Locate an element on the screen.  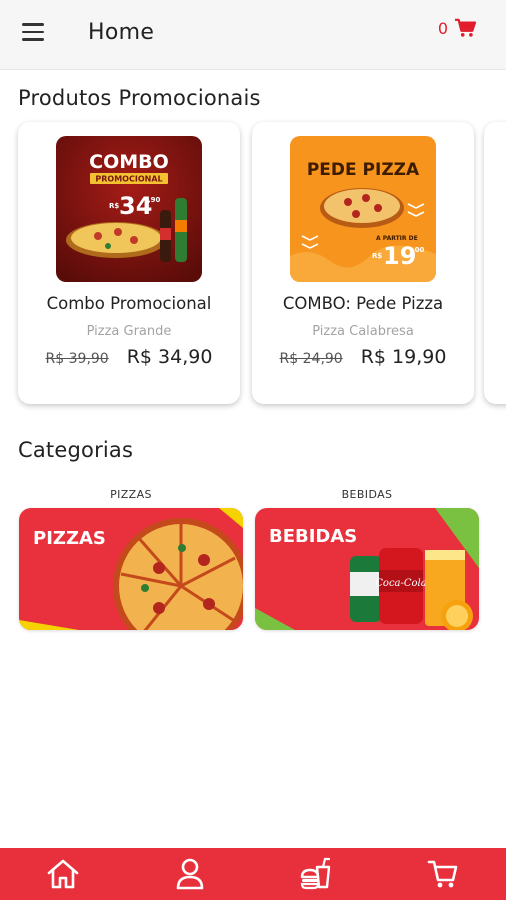
nav-profile-button is located at coordinates (190, 874).